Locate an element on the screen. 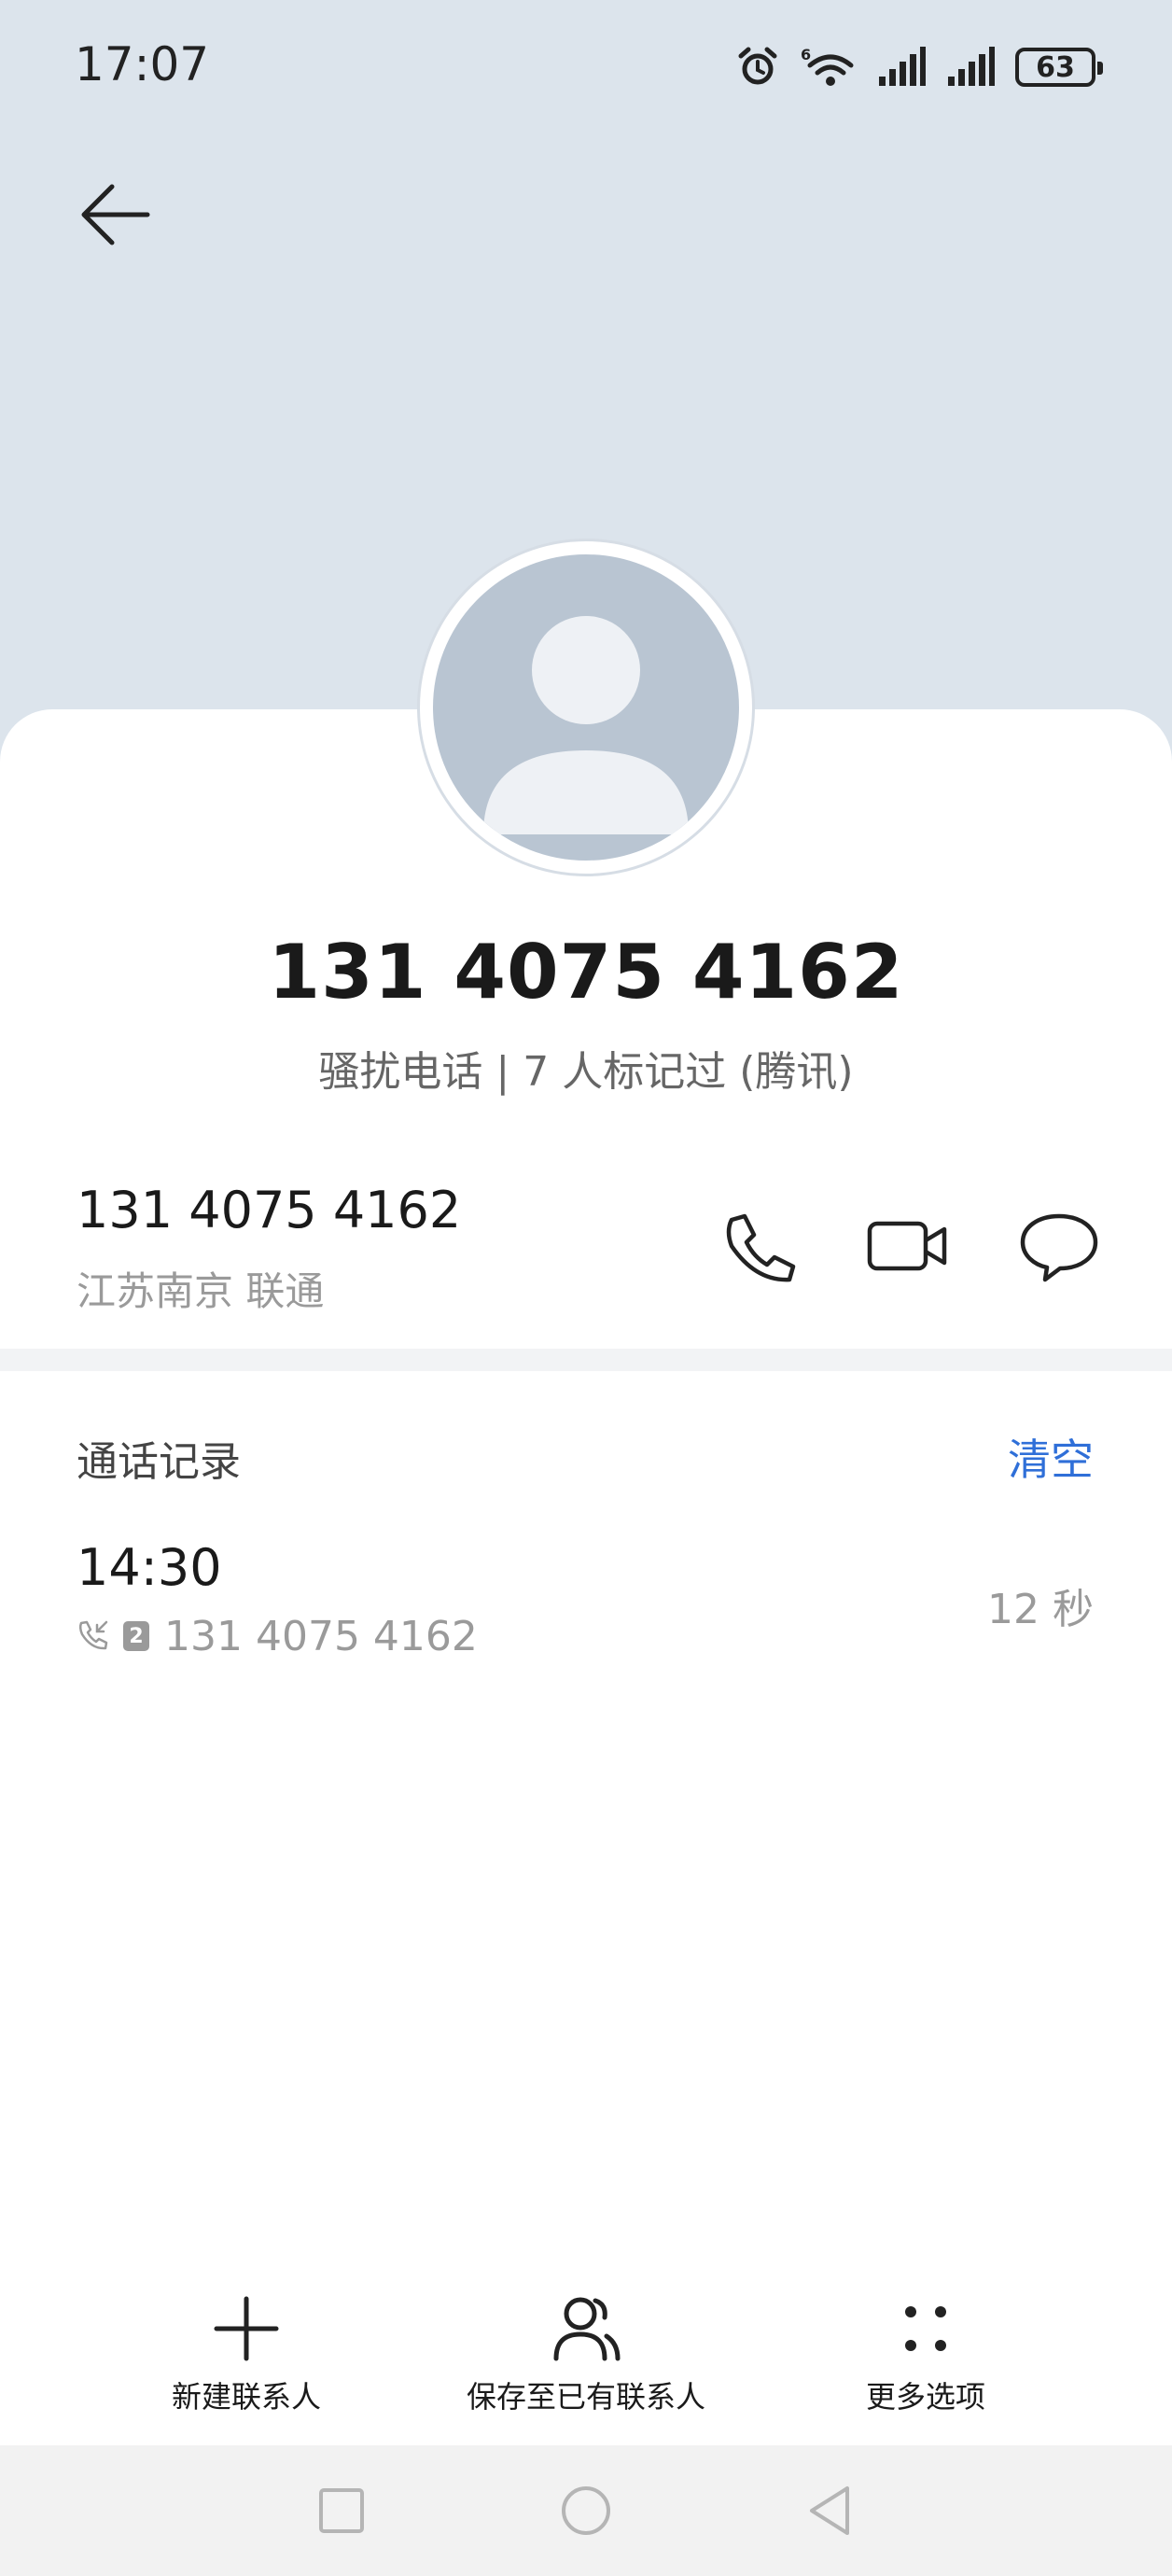  home-icon is located at coordinates (586, 2511).